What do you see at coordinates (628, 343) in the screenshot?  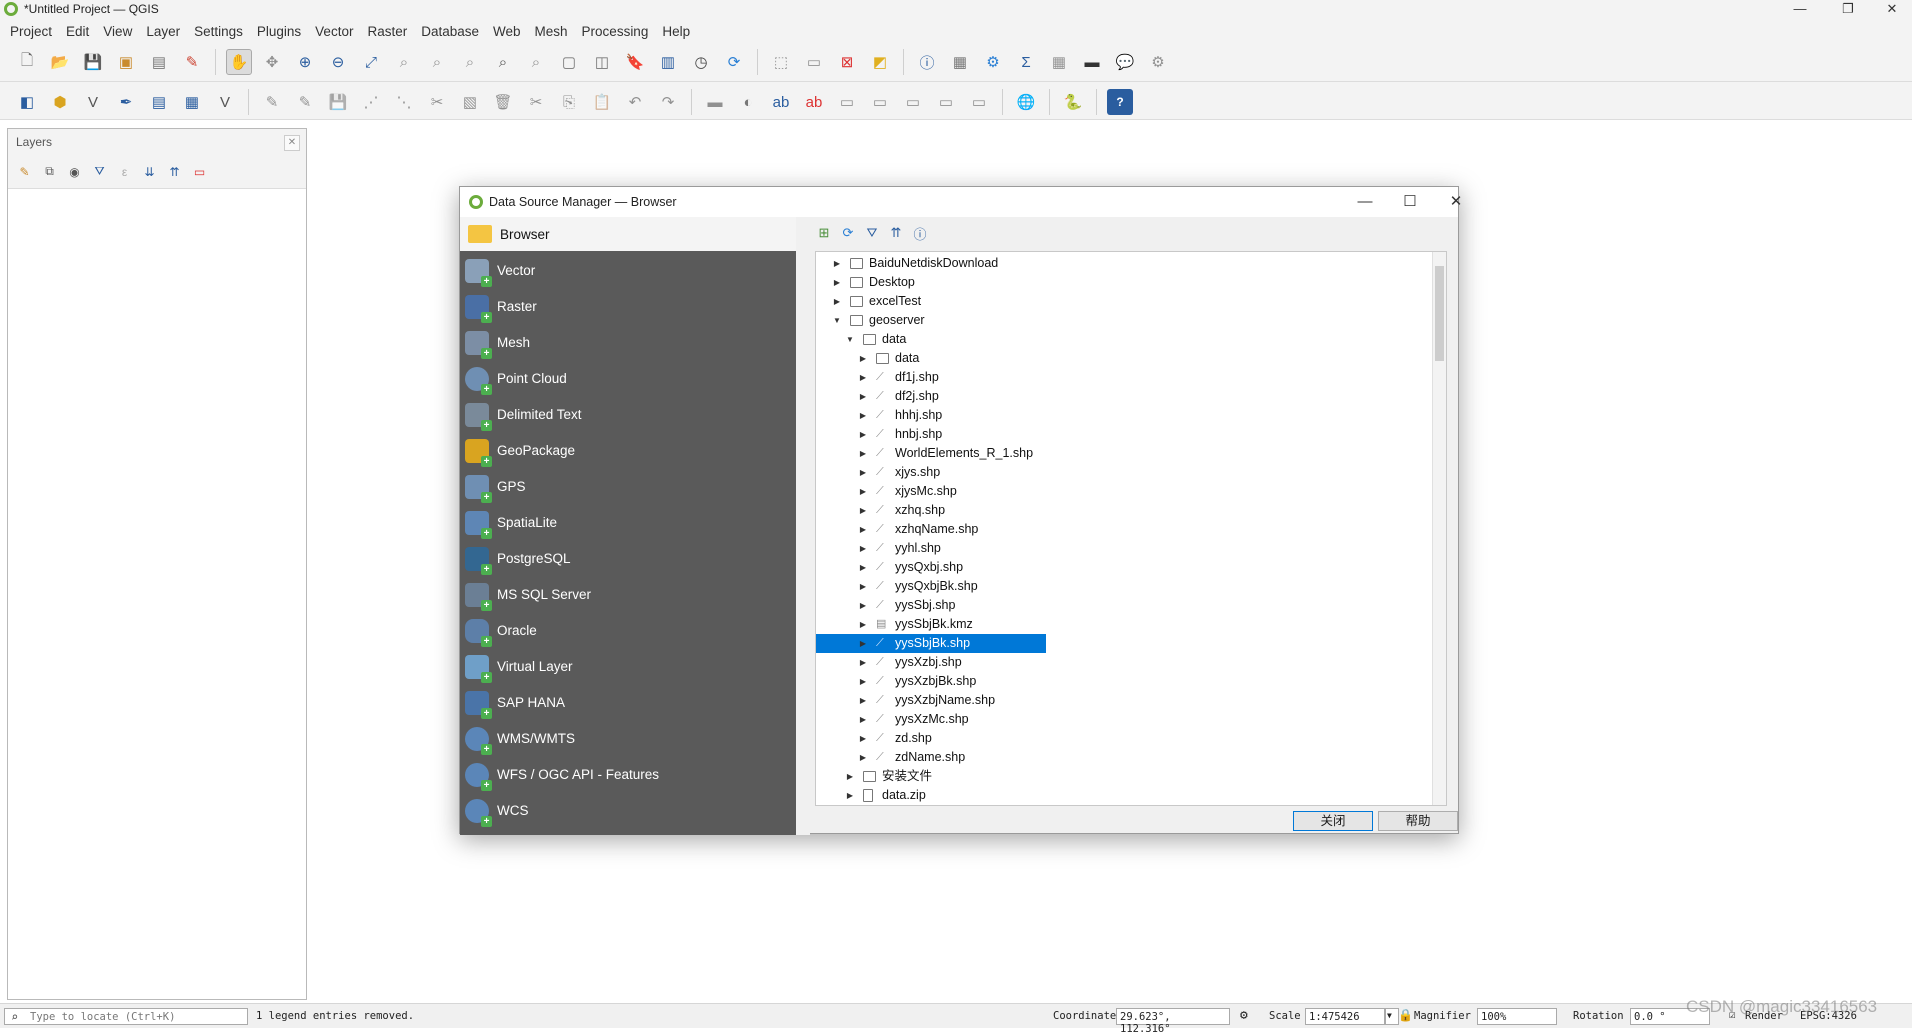 I see `source-mesh: Mesh` at bounding box center [628, 343].